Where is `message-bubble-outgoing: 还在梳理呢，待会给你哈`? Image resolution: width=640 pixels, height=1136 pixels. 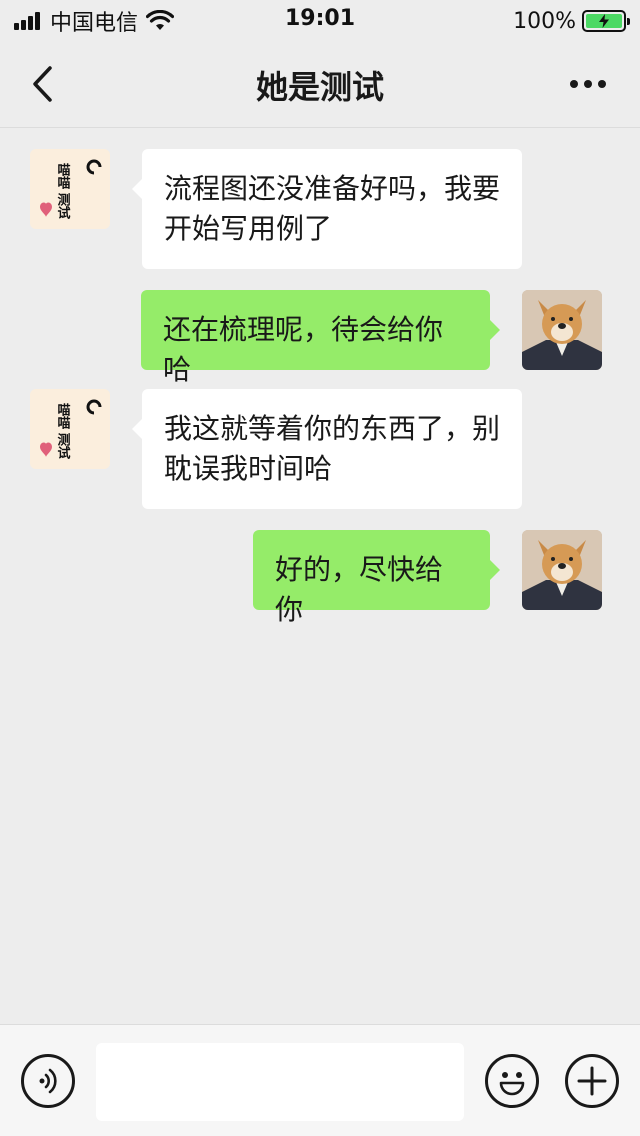
message-bubble-outgoing: 还在梳理呢，待会给你哈 is located at coordinates (320, 338).